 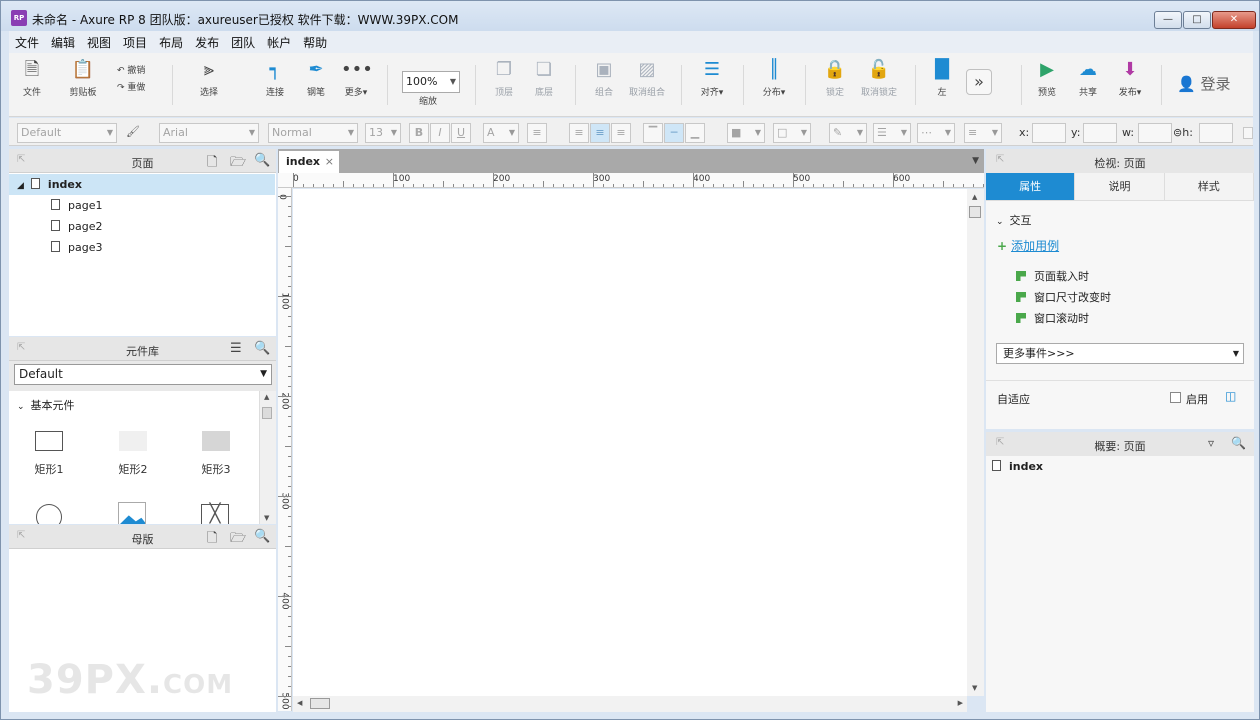 I want to click on event-window-scroll: 窗口滚动时, so click(x=1052, y=318).